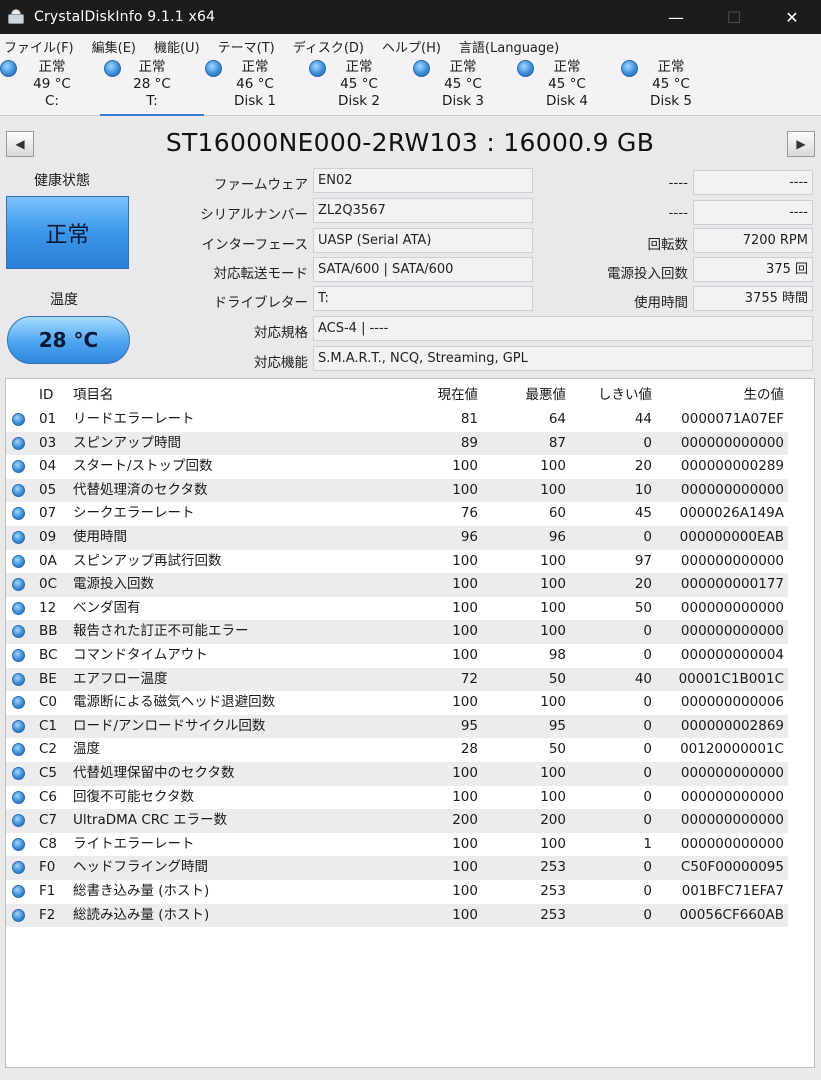  What do you see at coordinates (731, 537) in the screenshot?
I see `smart-raw-value: 000000000EAB` at bounding box center [731, 537].